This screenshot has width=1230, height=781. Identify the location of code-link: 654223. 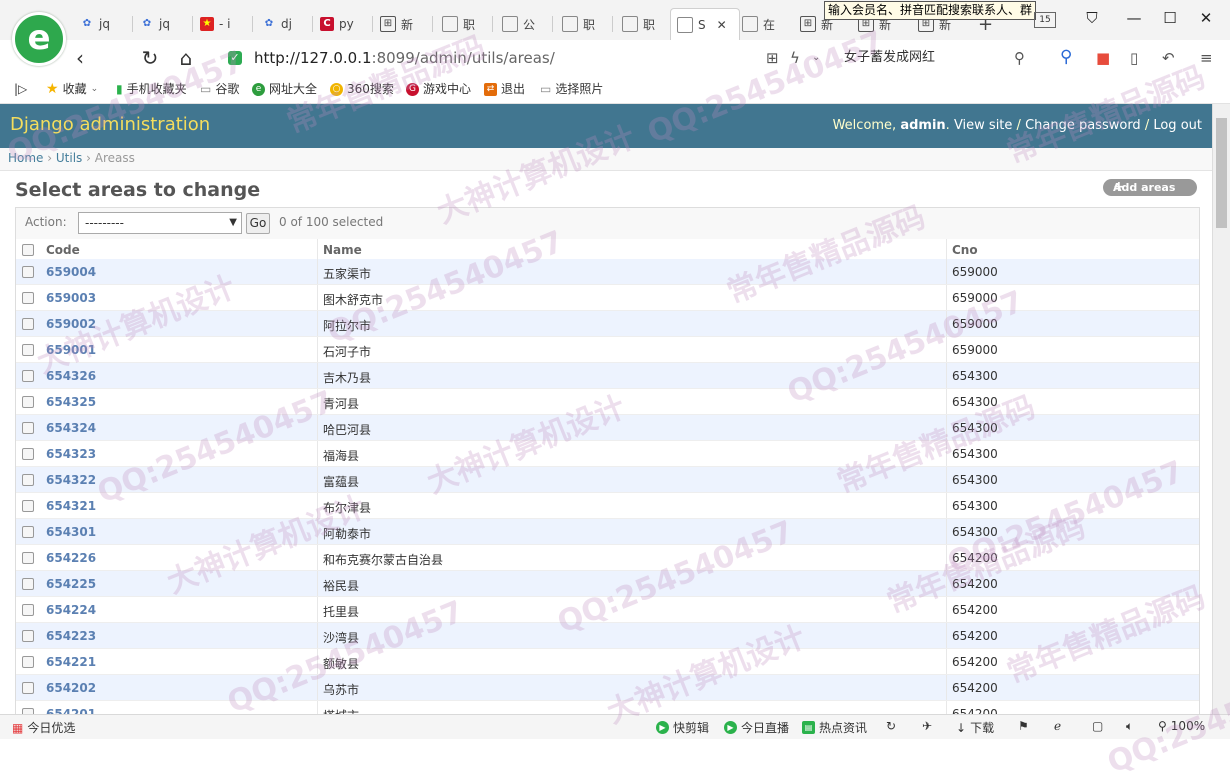
(71, 636).